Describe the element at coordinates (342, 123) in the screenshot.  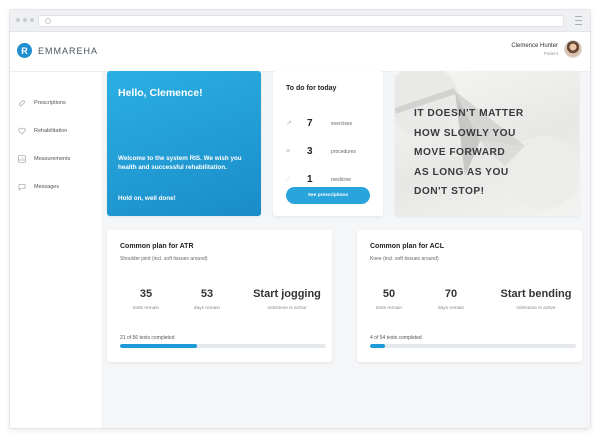
I see `todo-label: exercises` at that location.